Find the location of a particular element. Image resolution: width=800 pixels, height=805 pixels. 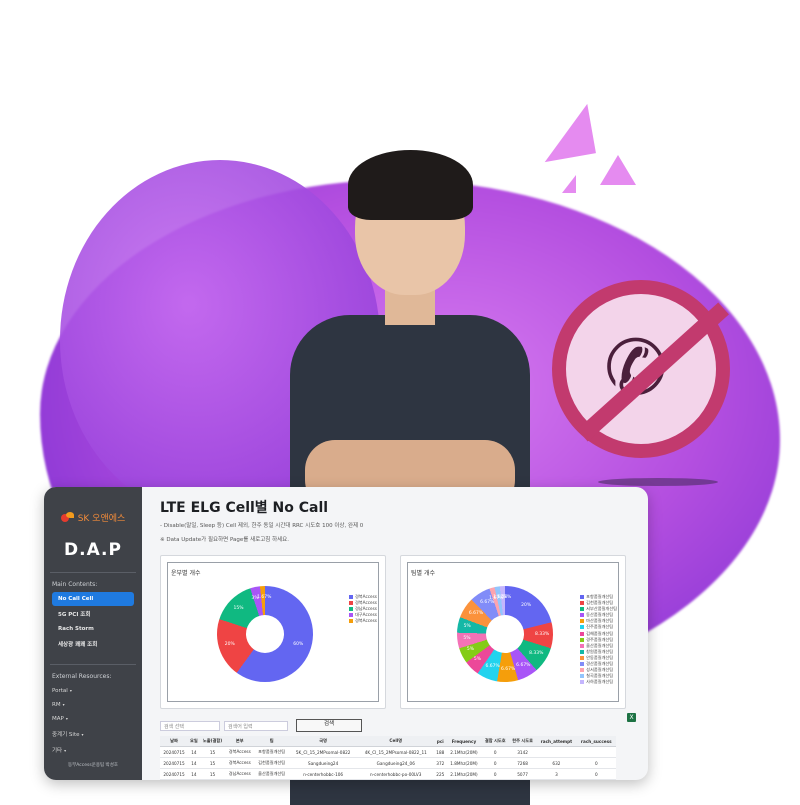

table-cell is located at coordinates (596, 752).